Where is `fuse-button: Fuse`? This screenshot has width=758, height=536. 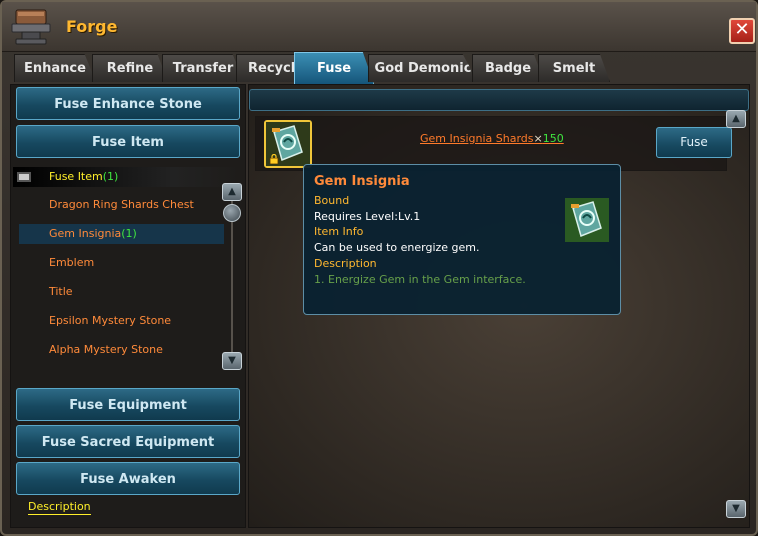
fuse-button: Fuse is located at coordinates (694, 142).